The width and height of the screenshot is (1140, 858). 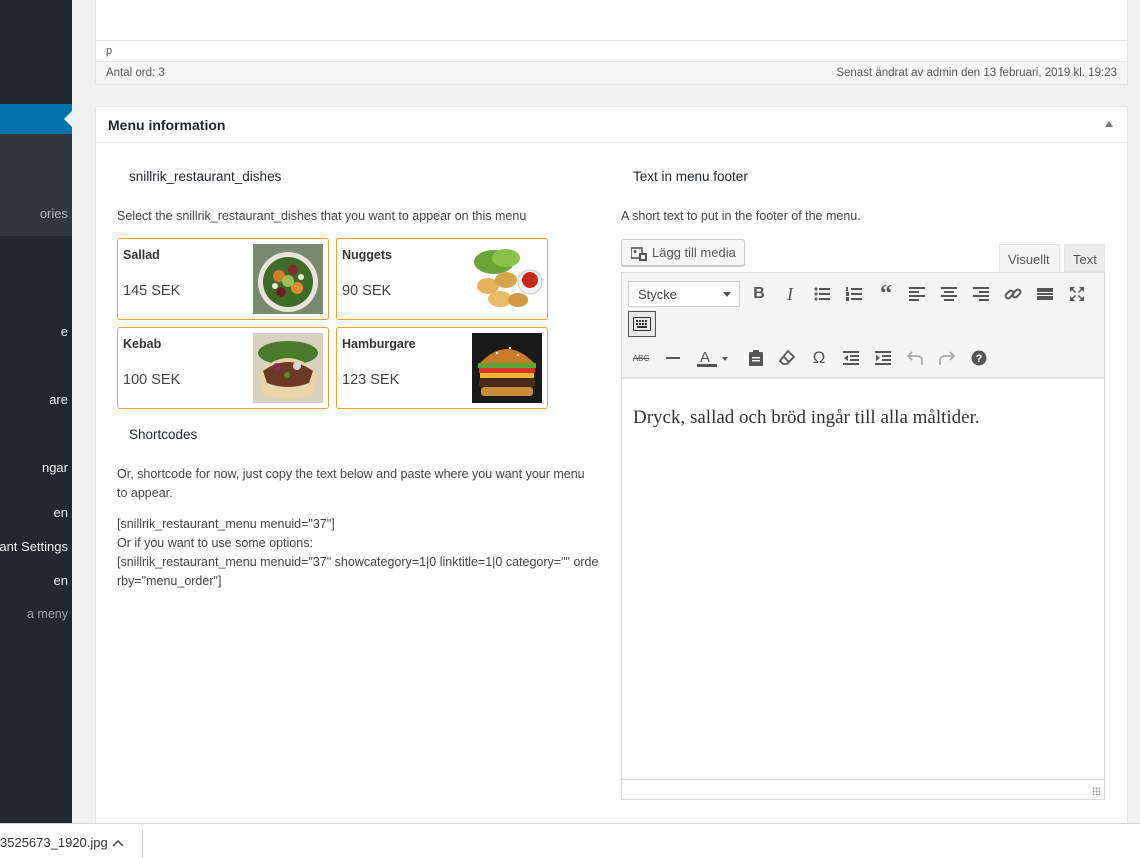 I want to click on bullet-list-icon, so click(x=822, y=294).